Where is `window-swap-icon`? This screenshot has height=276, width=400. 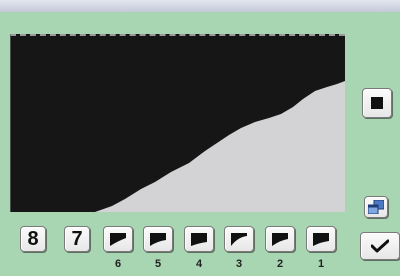
window-swap-icon is located at coordinates (376, 207).